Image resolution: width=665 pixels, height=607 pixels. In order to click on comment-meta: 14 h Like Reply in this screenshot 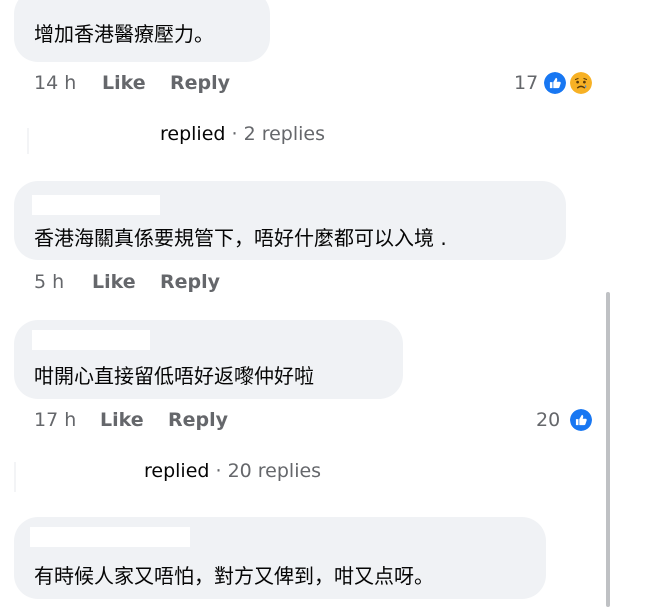, I will do `click(184, 83)`.